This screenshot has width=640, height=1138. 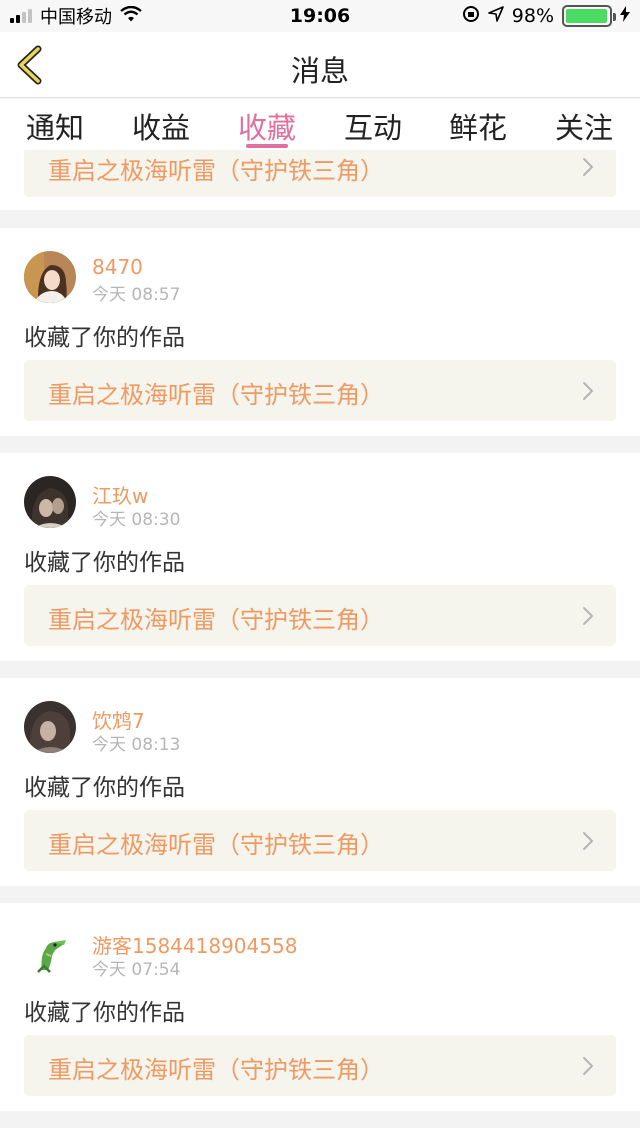 I want to click on tab-notice: 通知, so click(x=55, y=126).